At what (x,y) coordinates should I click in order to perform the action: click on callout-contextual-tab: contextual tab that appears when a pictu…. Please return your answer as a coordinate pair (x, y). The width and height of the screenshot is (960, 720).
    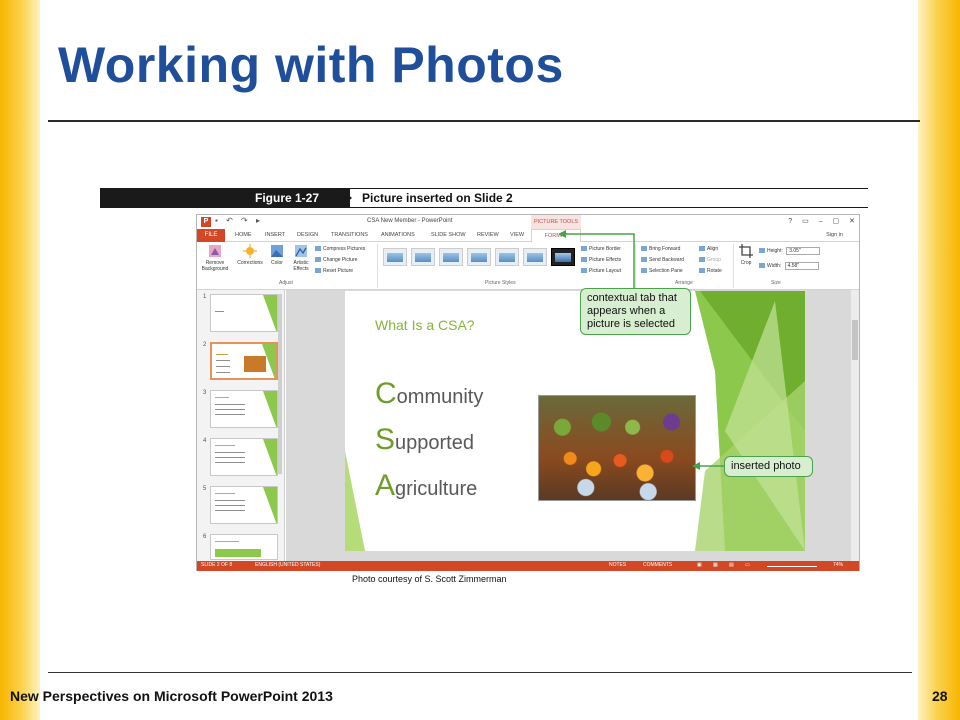
    Looking at the image, I should click on (635, 311).